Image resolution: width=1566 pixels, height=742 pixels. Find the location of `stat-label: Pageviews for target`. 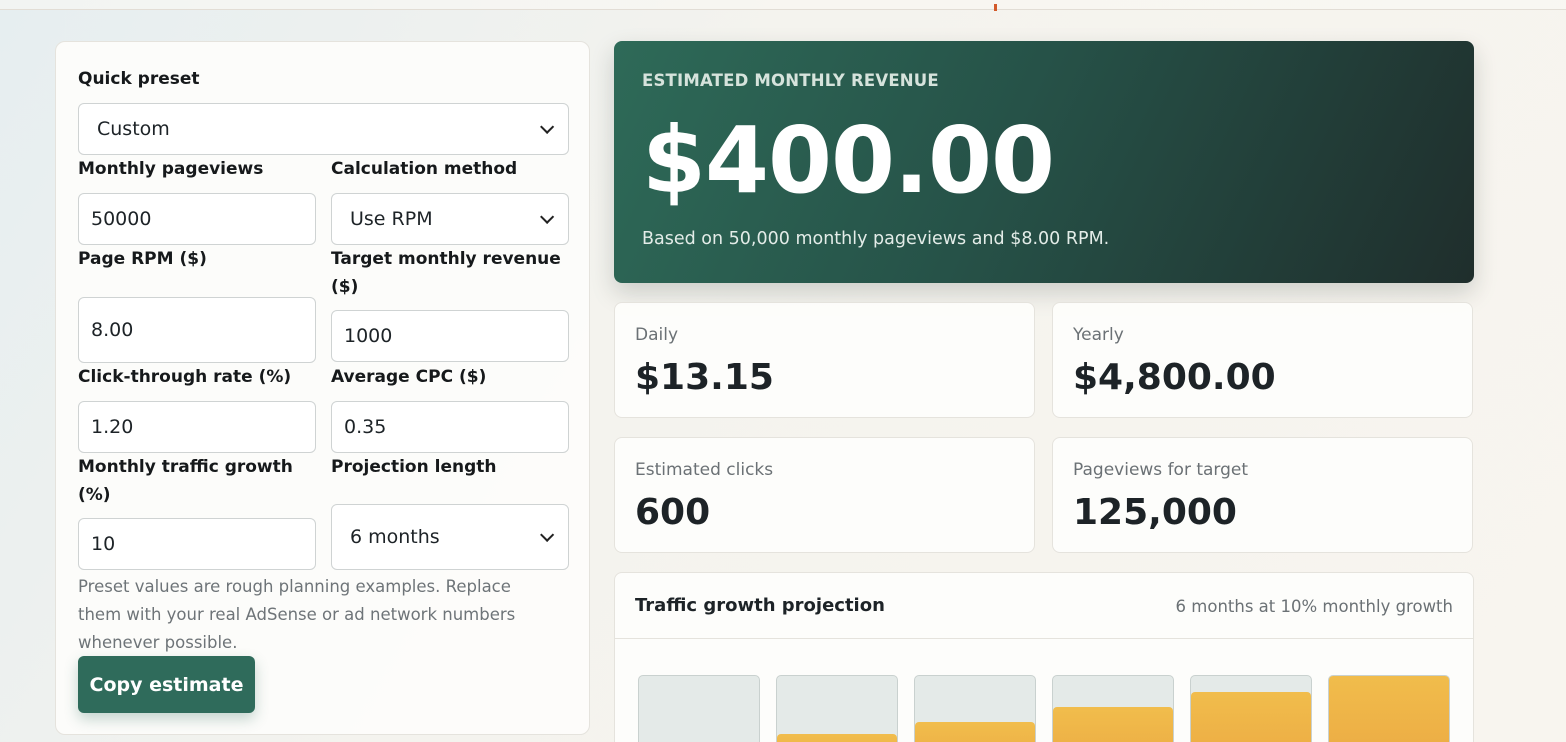

stat-label: Pageviews for target is located at coordinates (1161, 470).